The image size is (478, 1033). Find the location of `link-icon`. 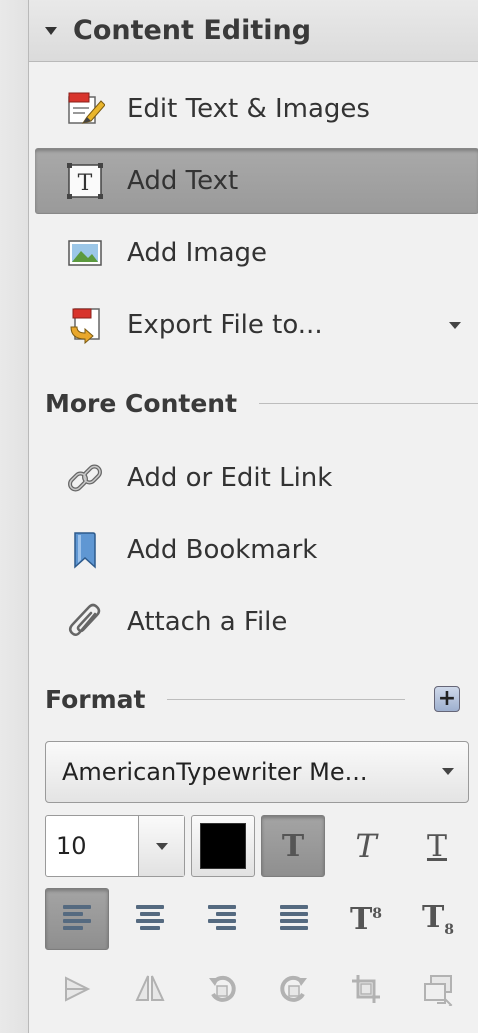

link-icon is located at coordinates (85, 478).